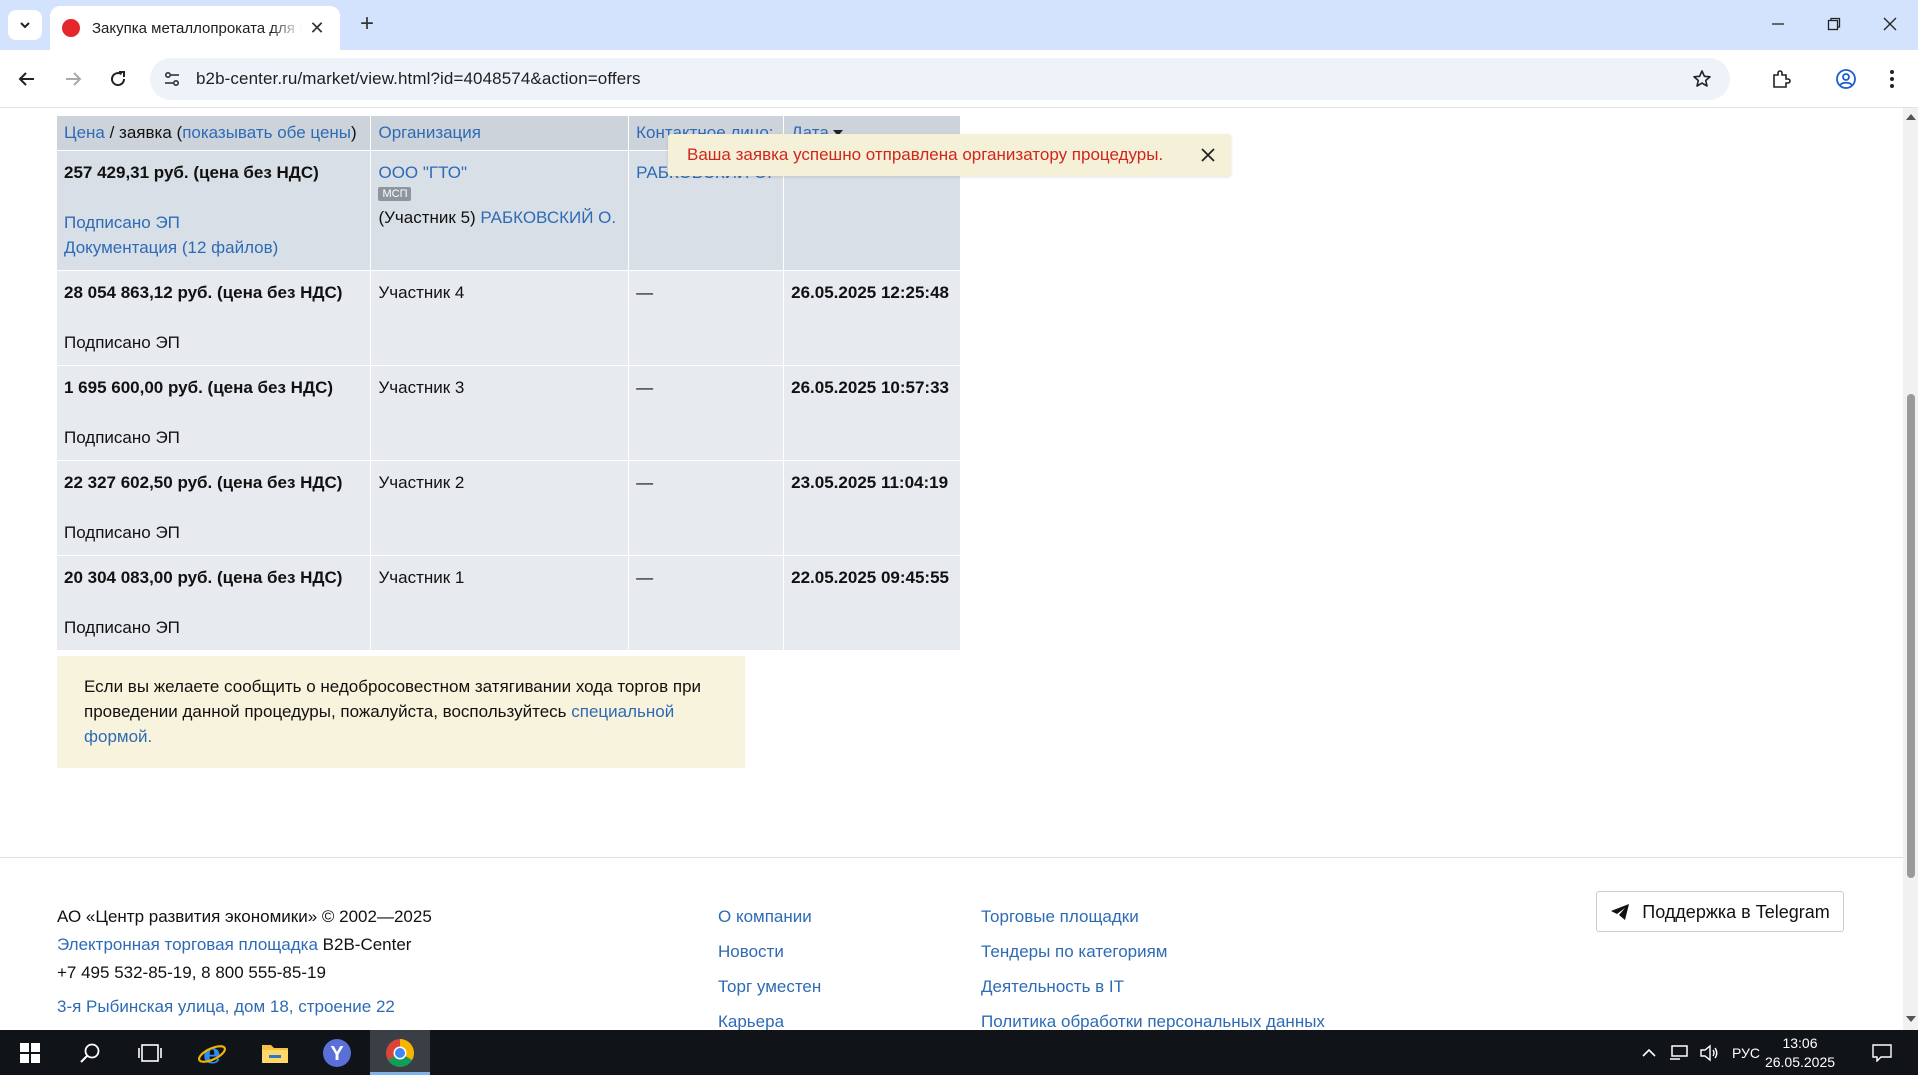  I want to click on tab-search-button, so click(25, 25).